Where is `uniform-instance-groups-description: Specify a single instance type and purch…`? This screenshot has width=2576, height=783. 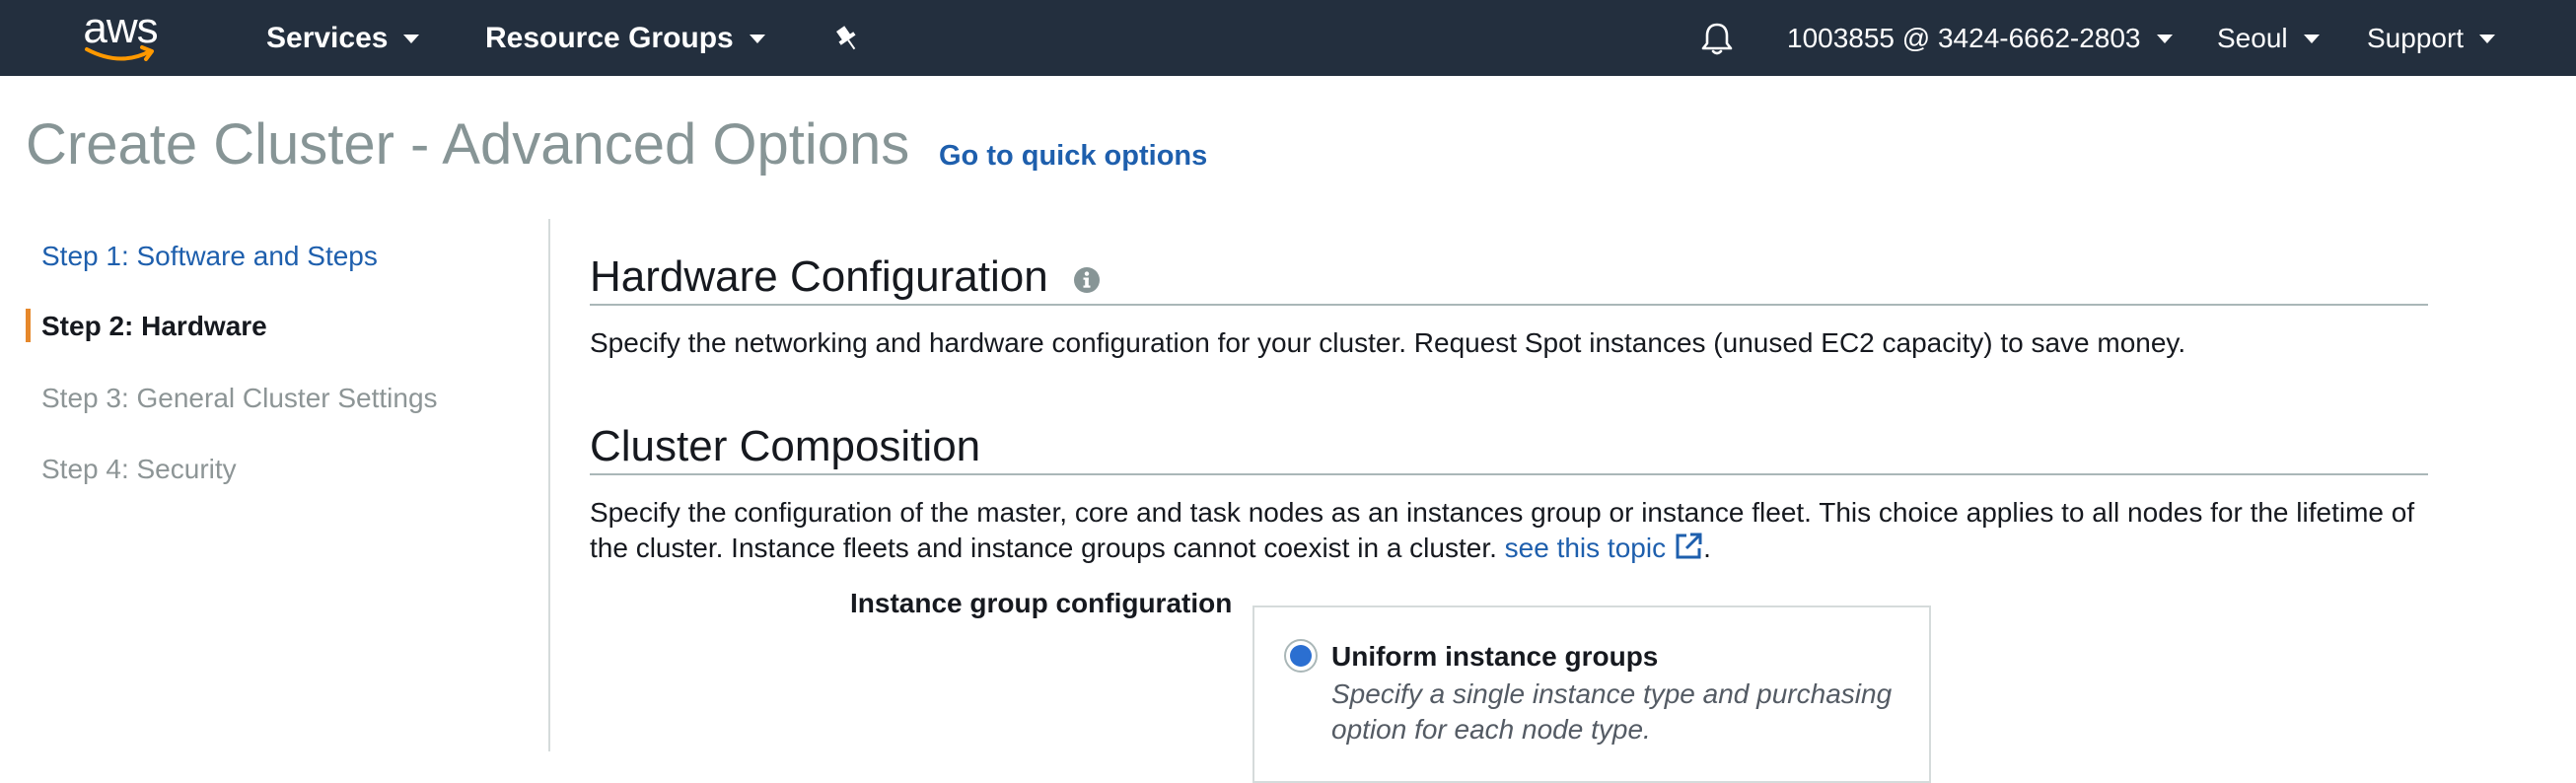 uniform-instance-groups-description: Specify a single instance type and purch… is located at coordinates (1612, 711).